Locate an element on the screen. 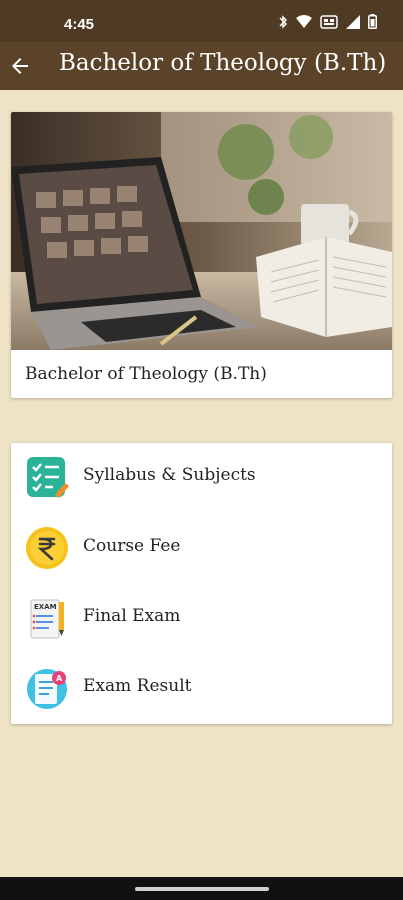 The height and width of the screenshot is (900, 403). status-bar: 4:45 is located at coordinates (201, 21).